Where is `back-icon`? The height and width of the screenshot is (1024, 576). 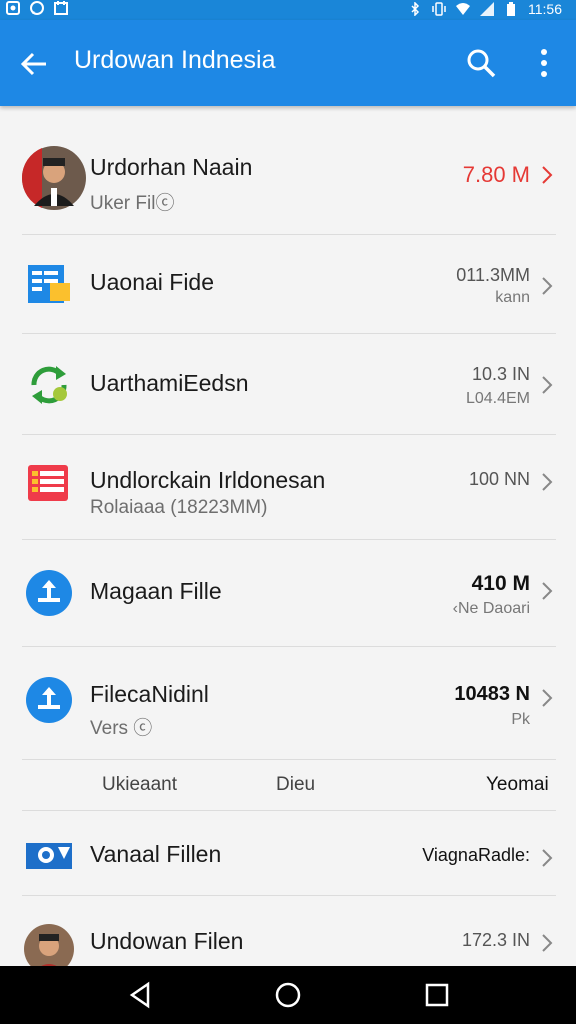
back-icon is located at coordinates (141, 995).